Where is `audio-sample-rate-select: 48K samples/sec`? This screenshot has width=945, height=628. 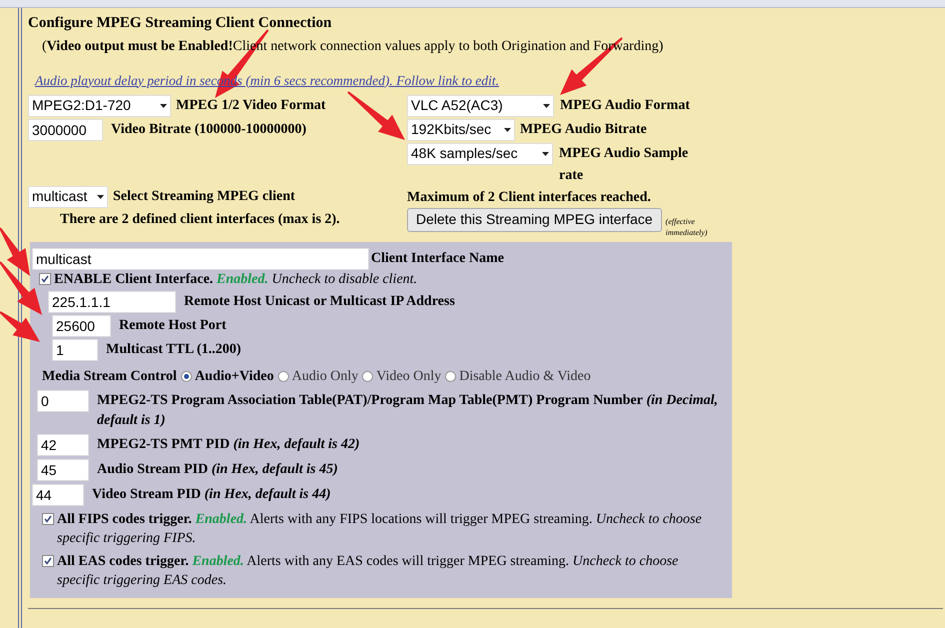
audio-sample-rate-select: 48K samples/sec is located at coordinates (480, 153).